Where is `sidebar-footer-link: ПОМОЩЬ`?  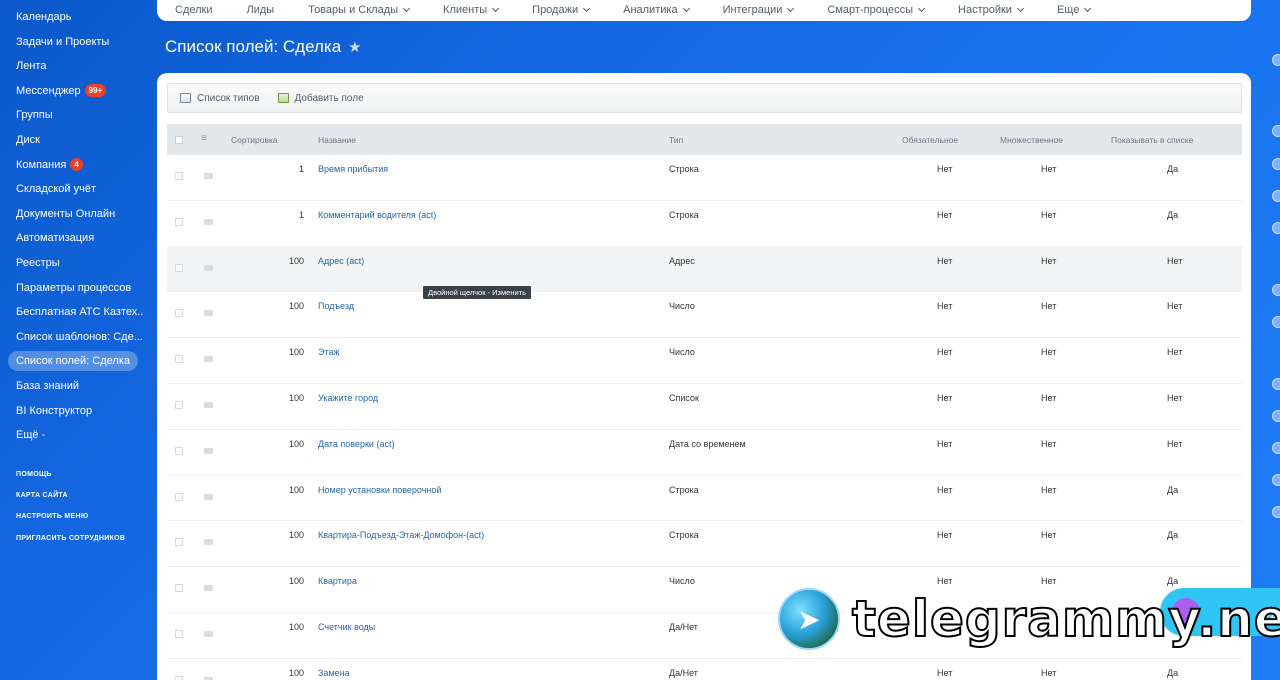 sidebar-footer-link: ПОМОЩЬ is located at coordinates (34, 474).